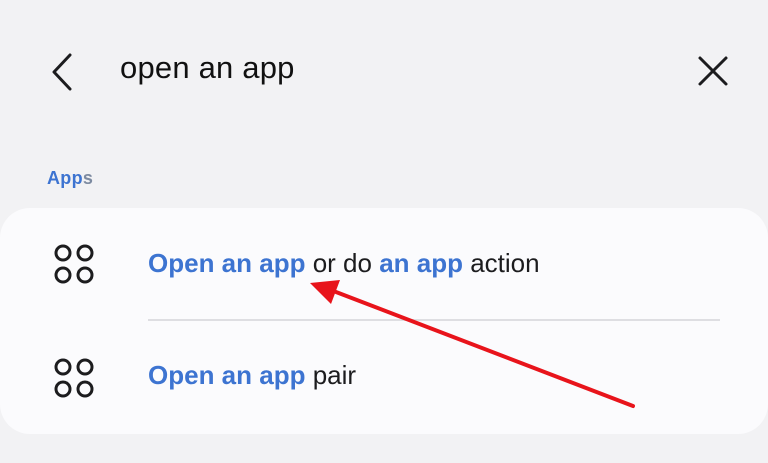  I want to click on section-label-apps: Apps, so click(70, 178).